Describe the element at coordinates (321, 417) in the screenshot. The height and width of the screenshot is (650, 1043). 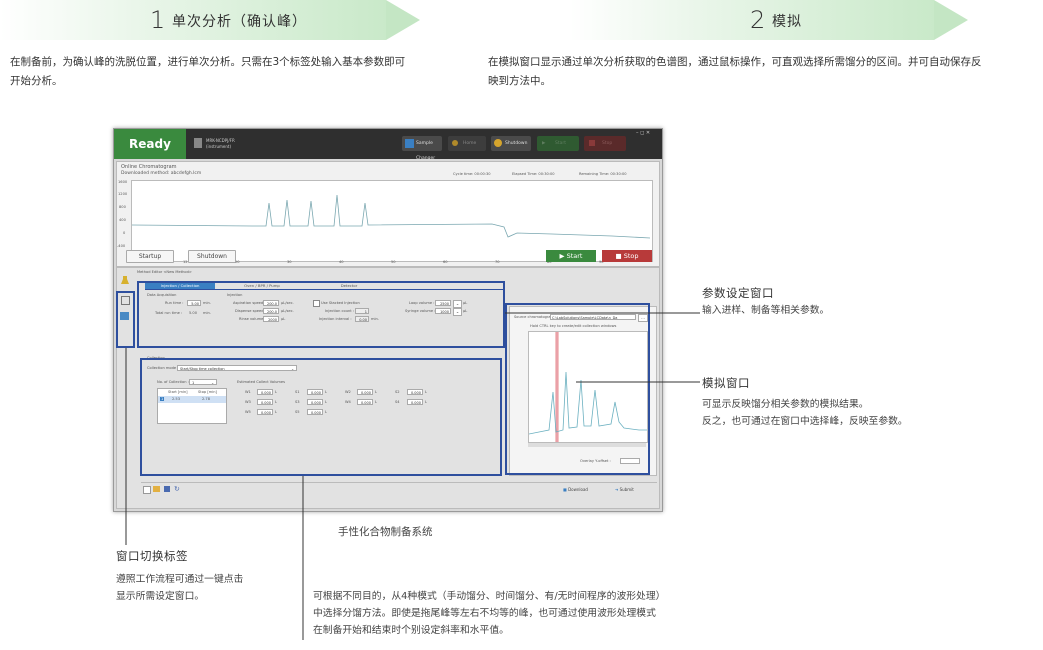
I see `collection-highlight` at that location.